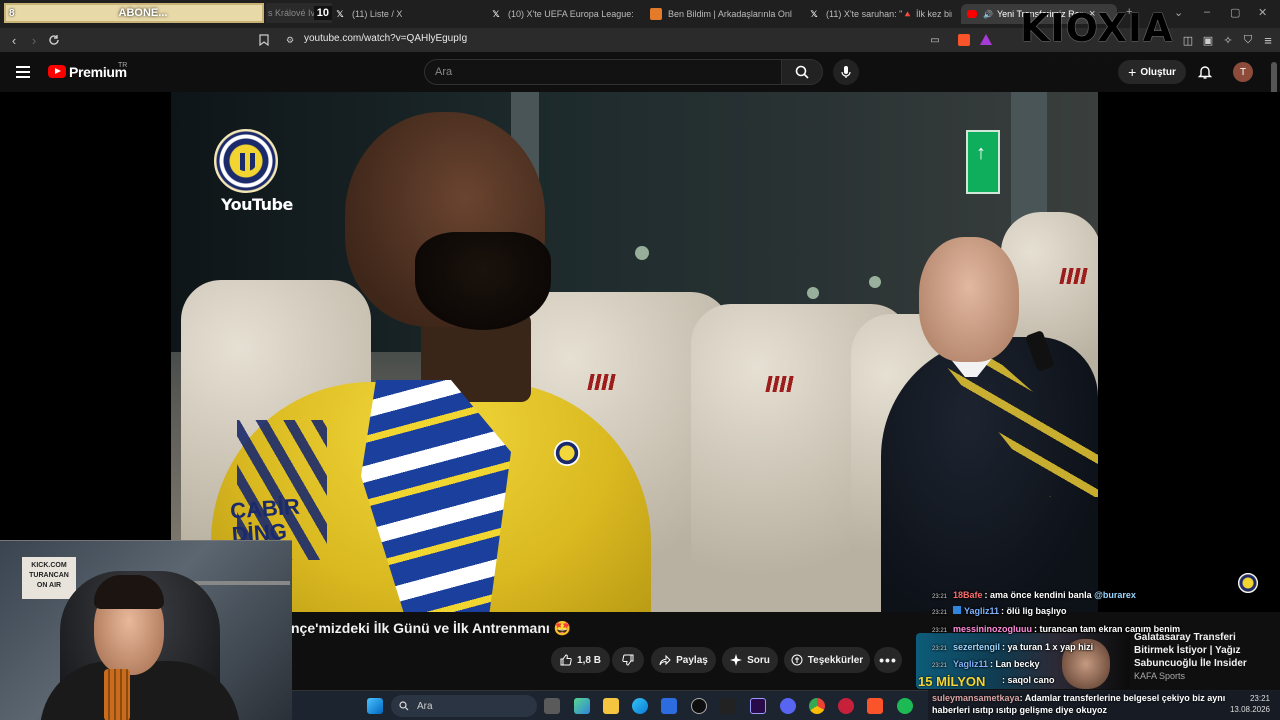  I want to click on notifications-bell-icon, so click(1205, 72).